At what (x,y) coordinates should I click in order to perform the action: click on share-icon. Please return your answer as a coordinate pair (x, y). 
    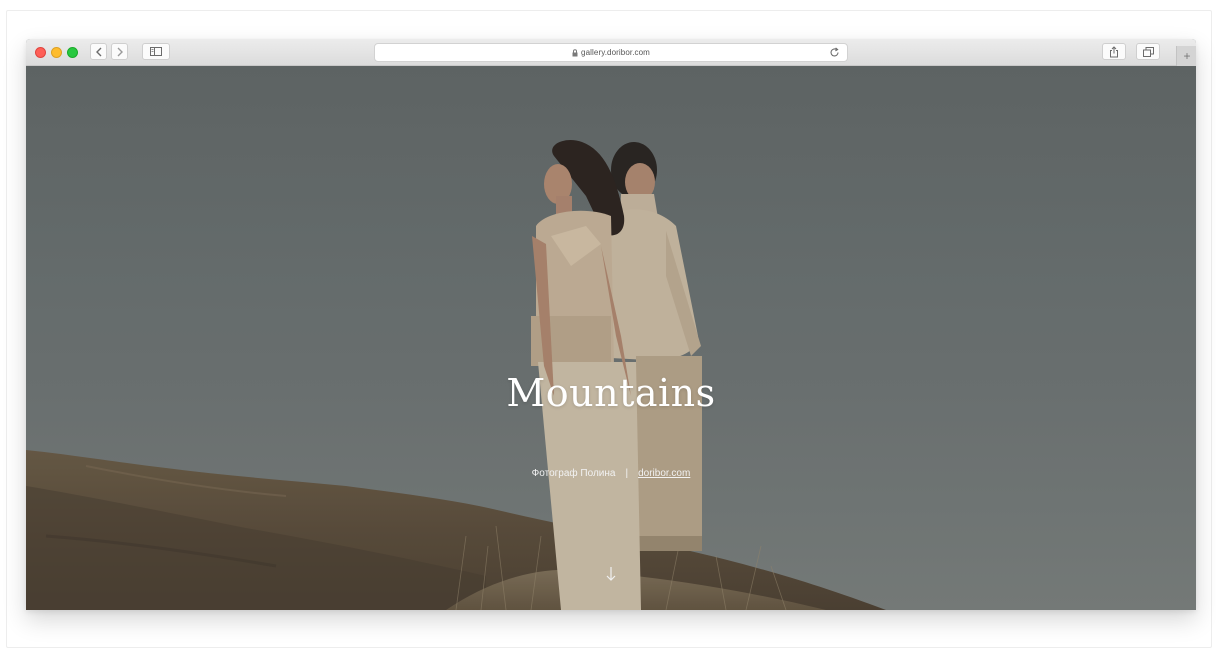
    Looking at the image, I should click on (1114, 51).